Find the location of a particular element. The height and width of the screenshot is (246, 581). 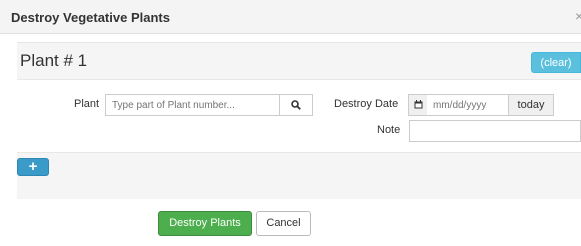

destroy-date-input is located at coordinates (468, 105).